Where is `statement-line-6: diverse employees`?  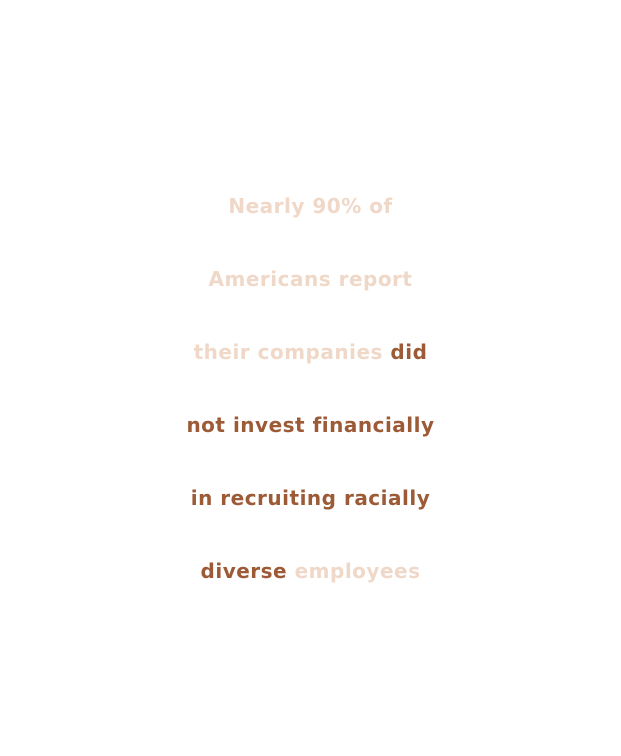
statement-line-6: diverse employees is located at coordinates (310, 571).